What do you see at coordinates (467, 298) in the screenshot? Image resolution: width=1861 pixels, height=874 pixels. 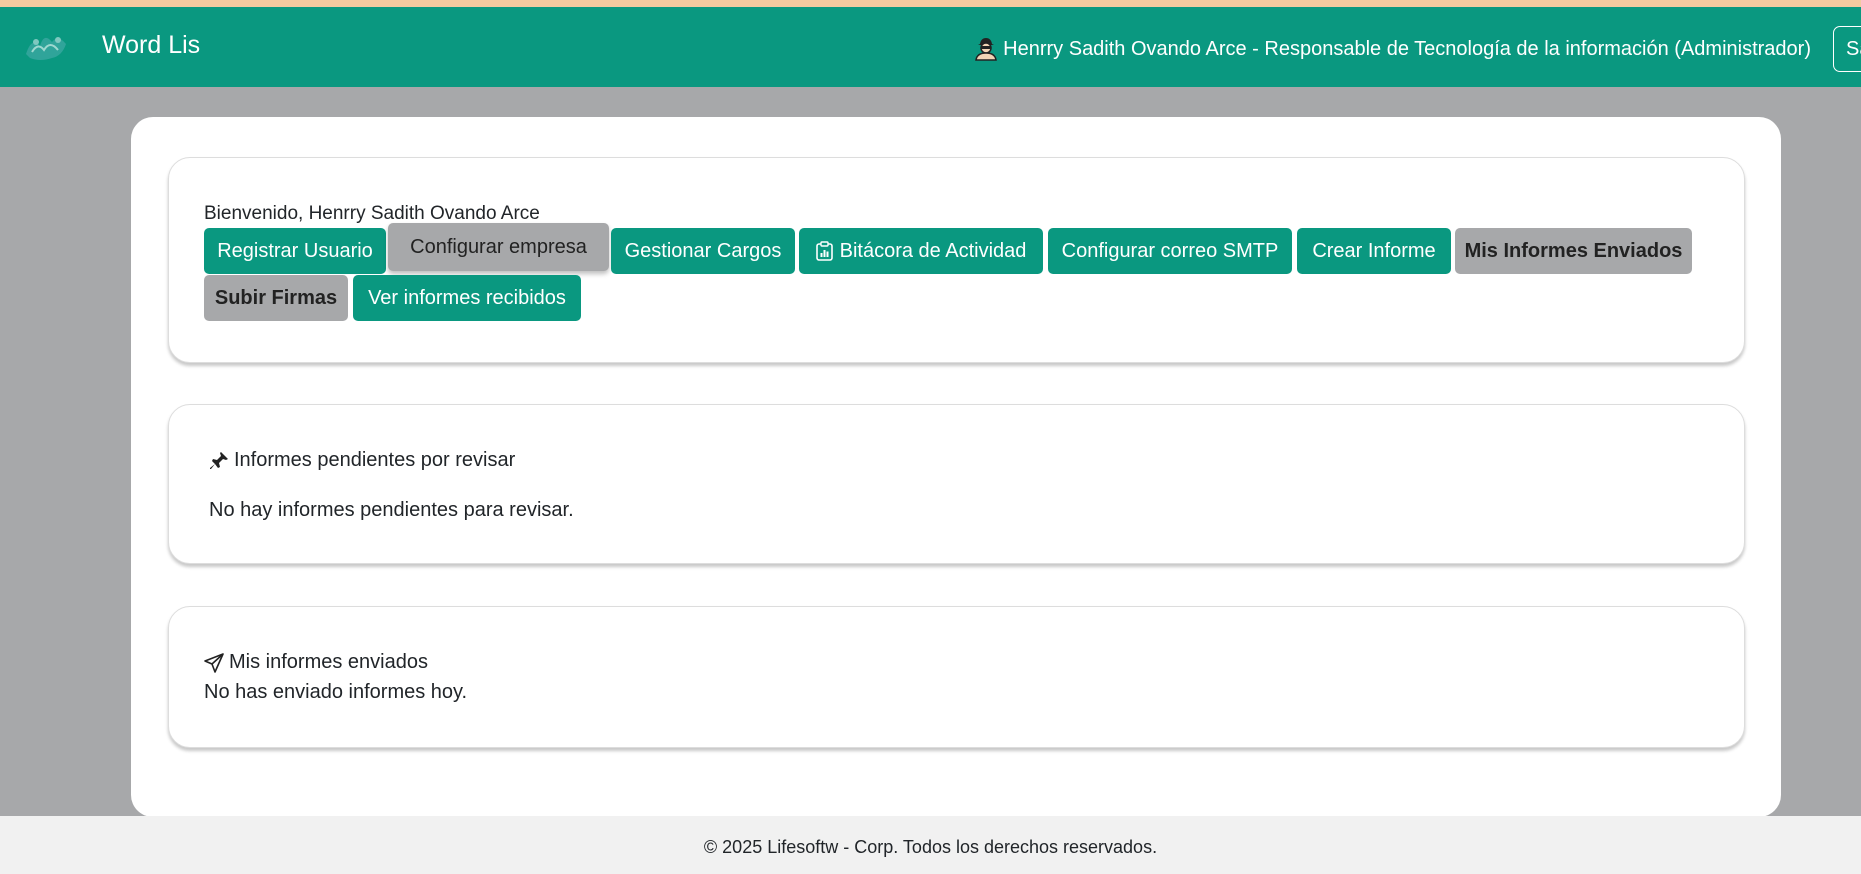 I see `ver-informes-recibidos-button: Ver informes recibidos` at bounding box center [467, 298].